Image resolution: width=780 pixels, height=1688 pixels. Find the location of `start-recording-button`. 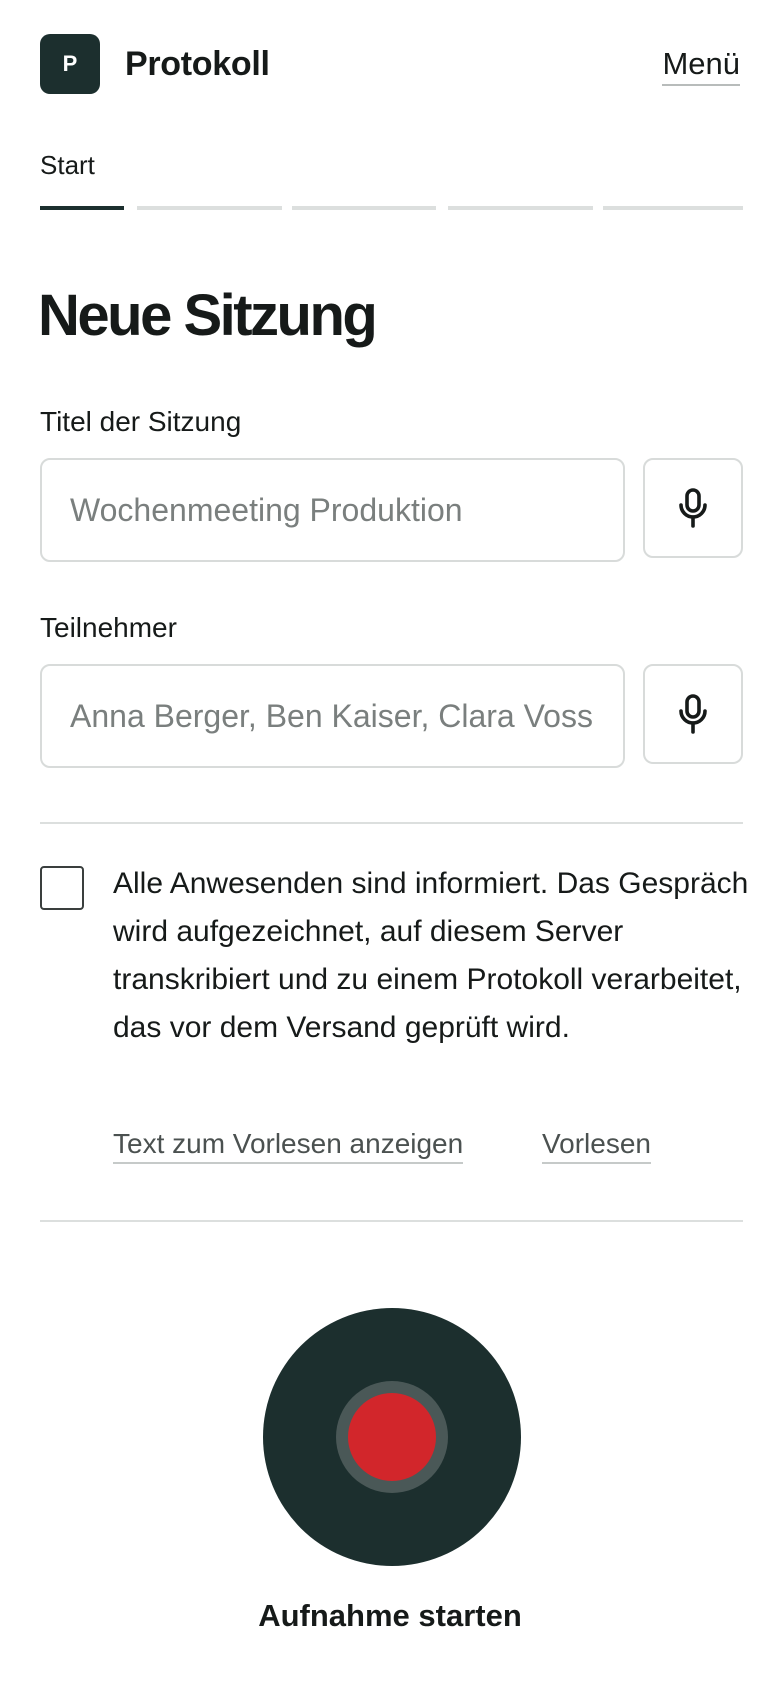

start-recording-button is located at coordinates (392, 1437).